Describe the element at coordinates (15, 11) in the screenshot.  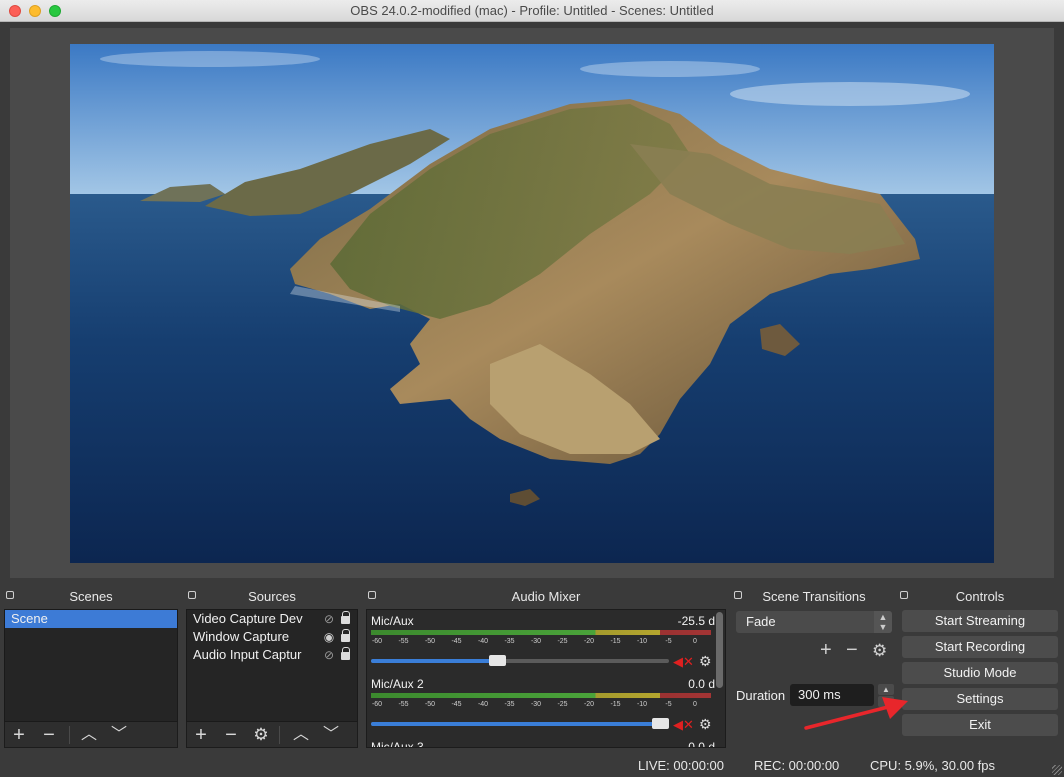
I see `close-window-button` at that location.